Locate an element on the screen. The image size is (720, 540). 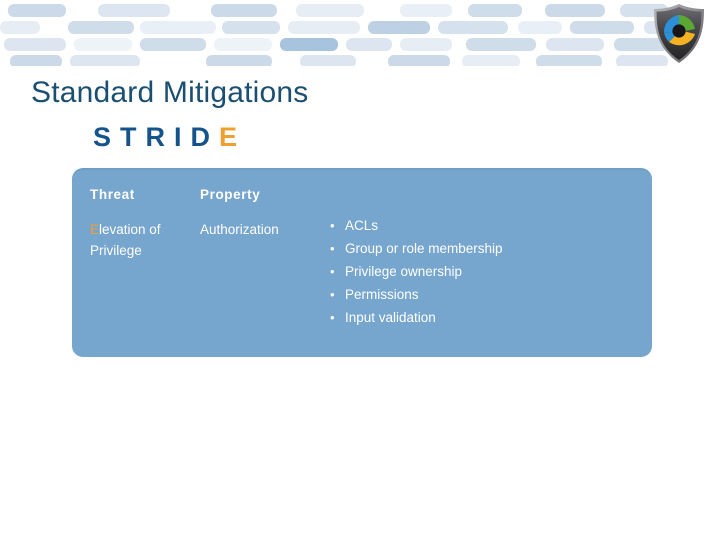
stride-letter-t: T is located at coordinates (133, 137).